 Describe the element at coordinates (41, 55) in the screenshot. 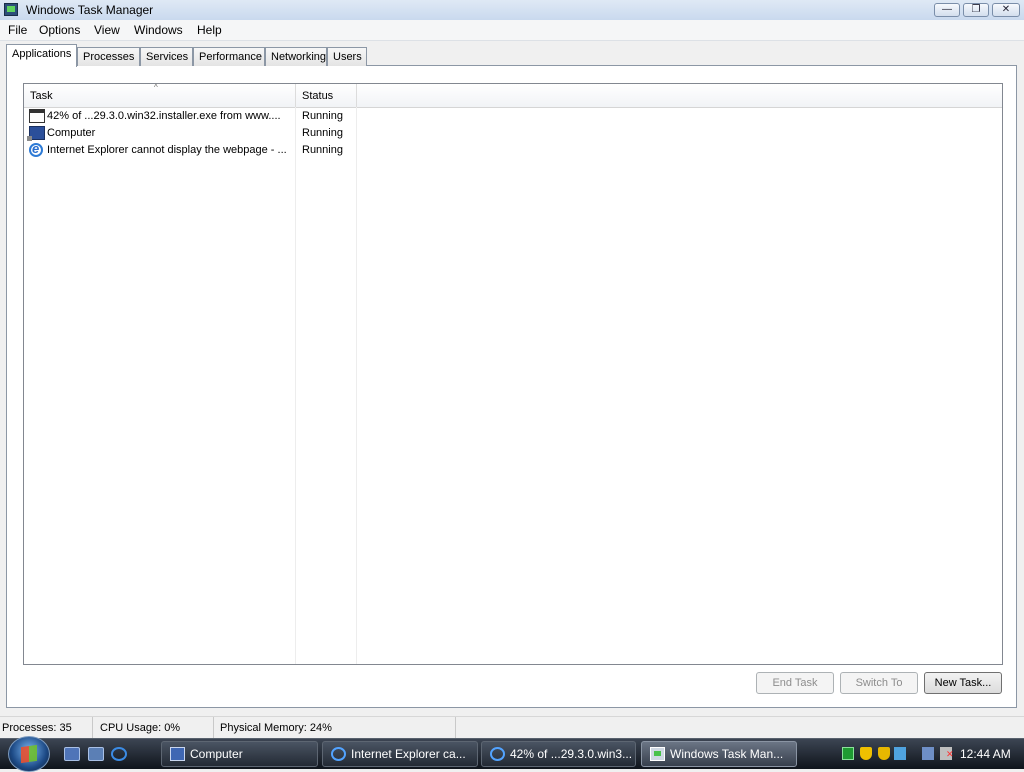

I see `tab-applications: Applications` at that location.